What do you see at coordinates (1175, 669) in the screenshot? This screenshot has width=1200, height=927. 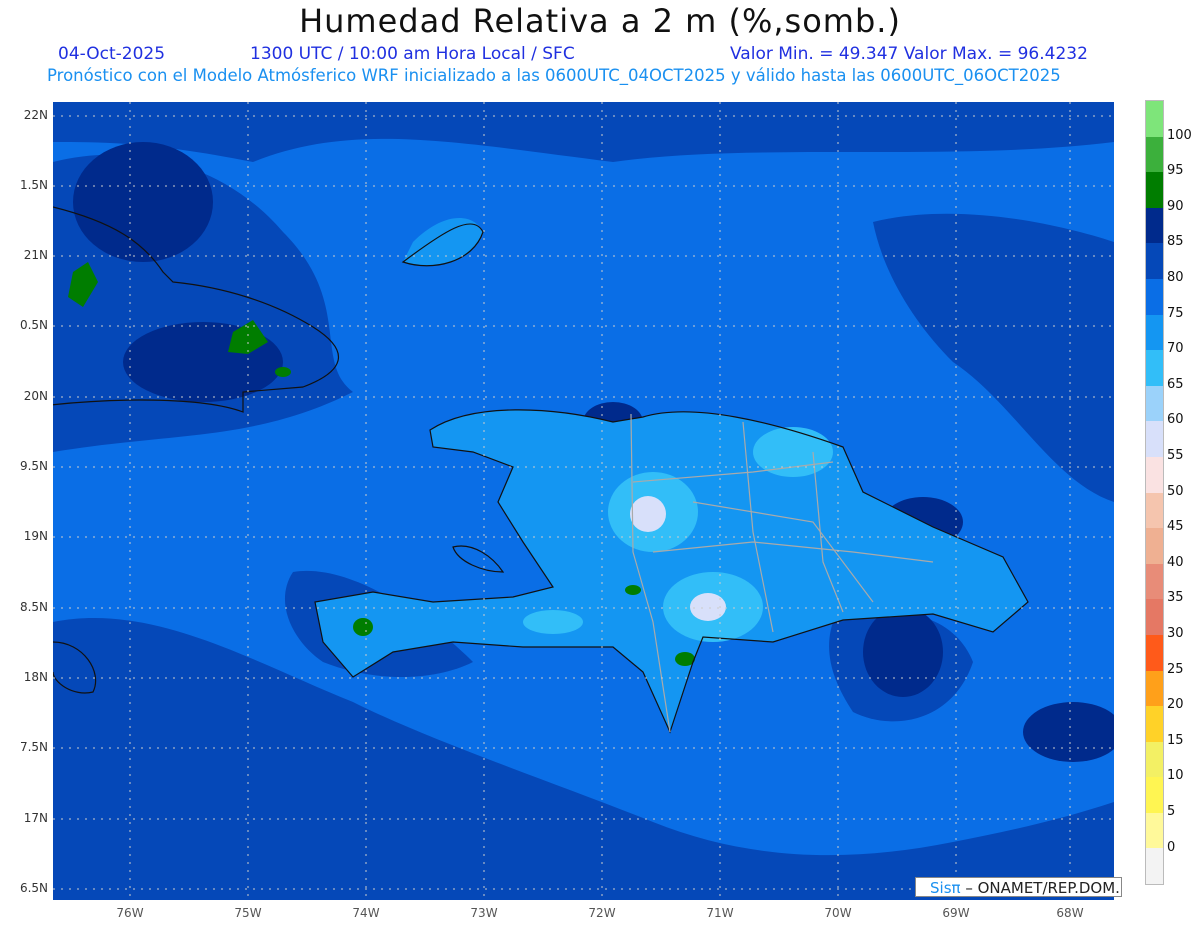 I see `colorbar-label: 25` at bounding box center [1175, 669].